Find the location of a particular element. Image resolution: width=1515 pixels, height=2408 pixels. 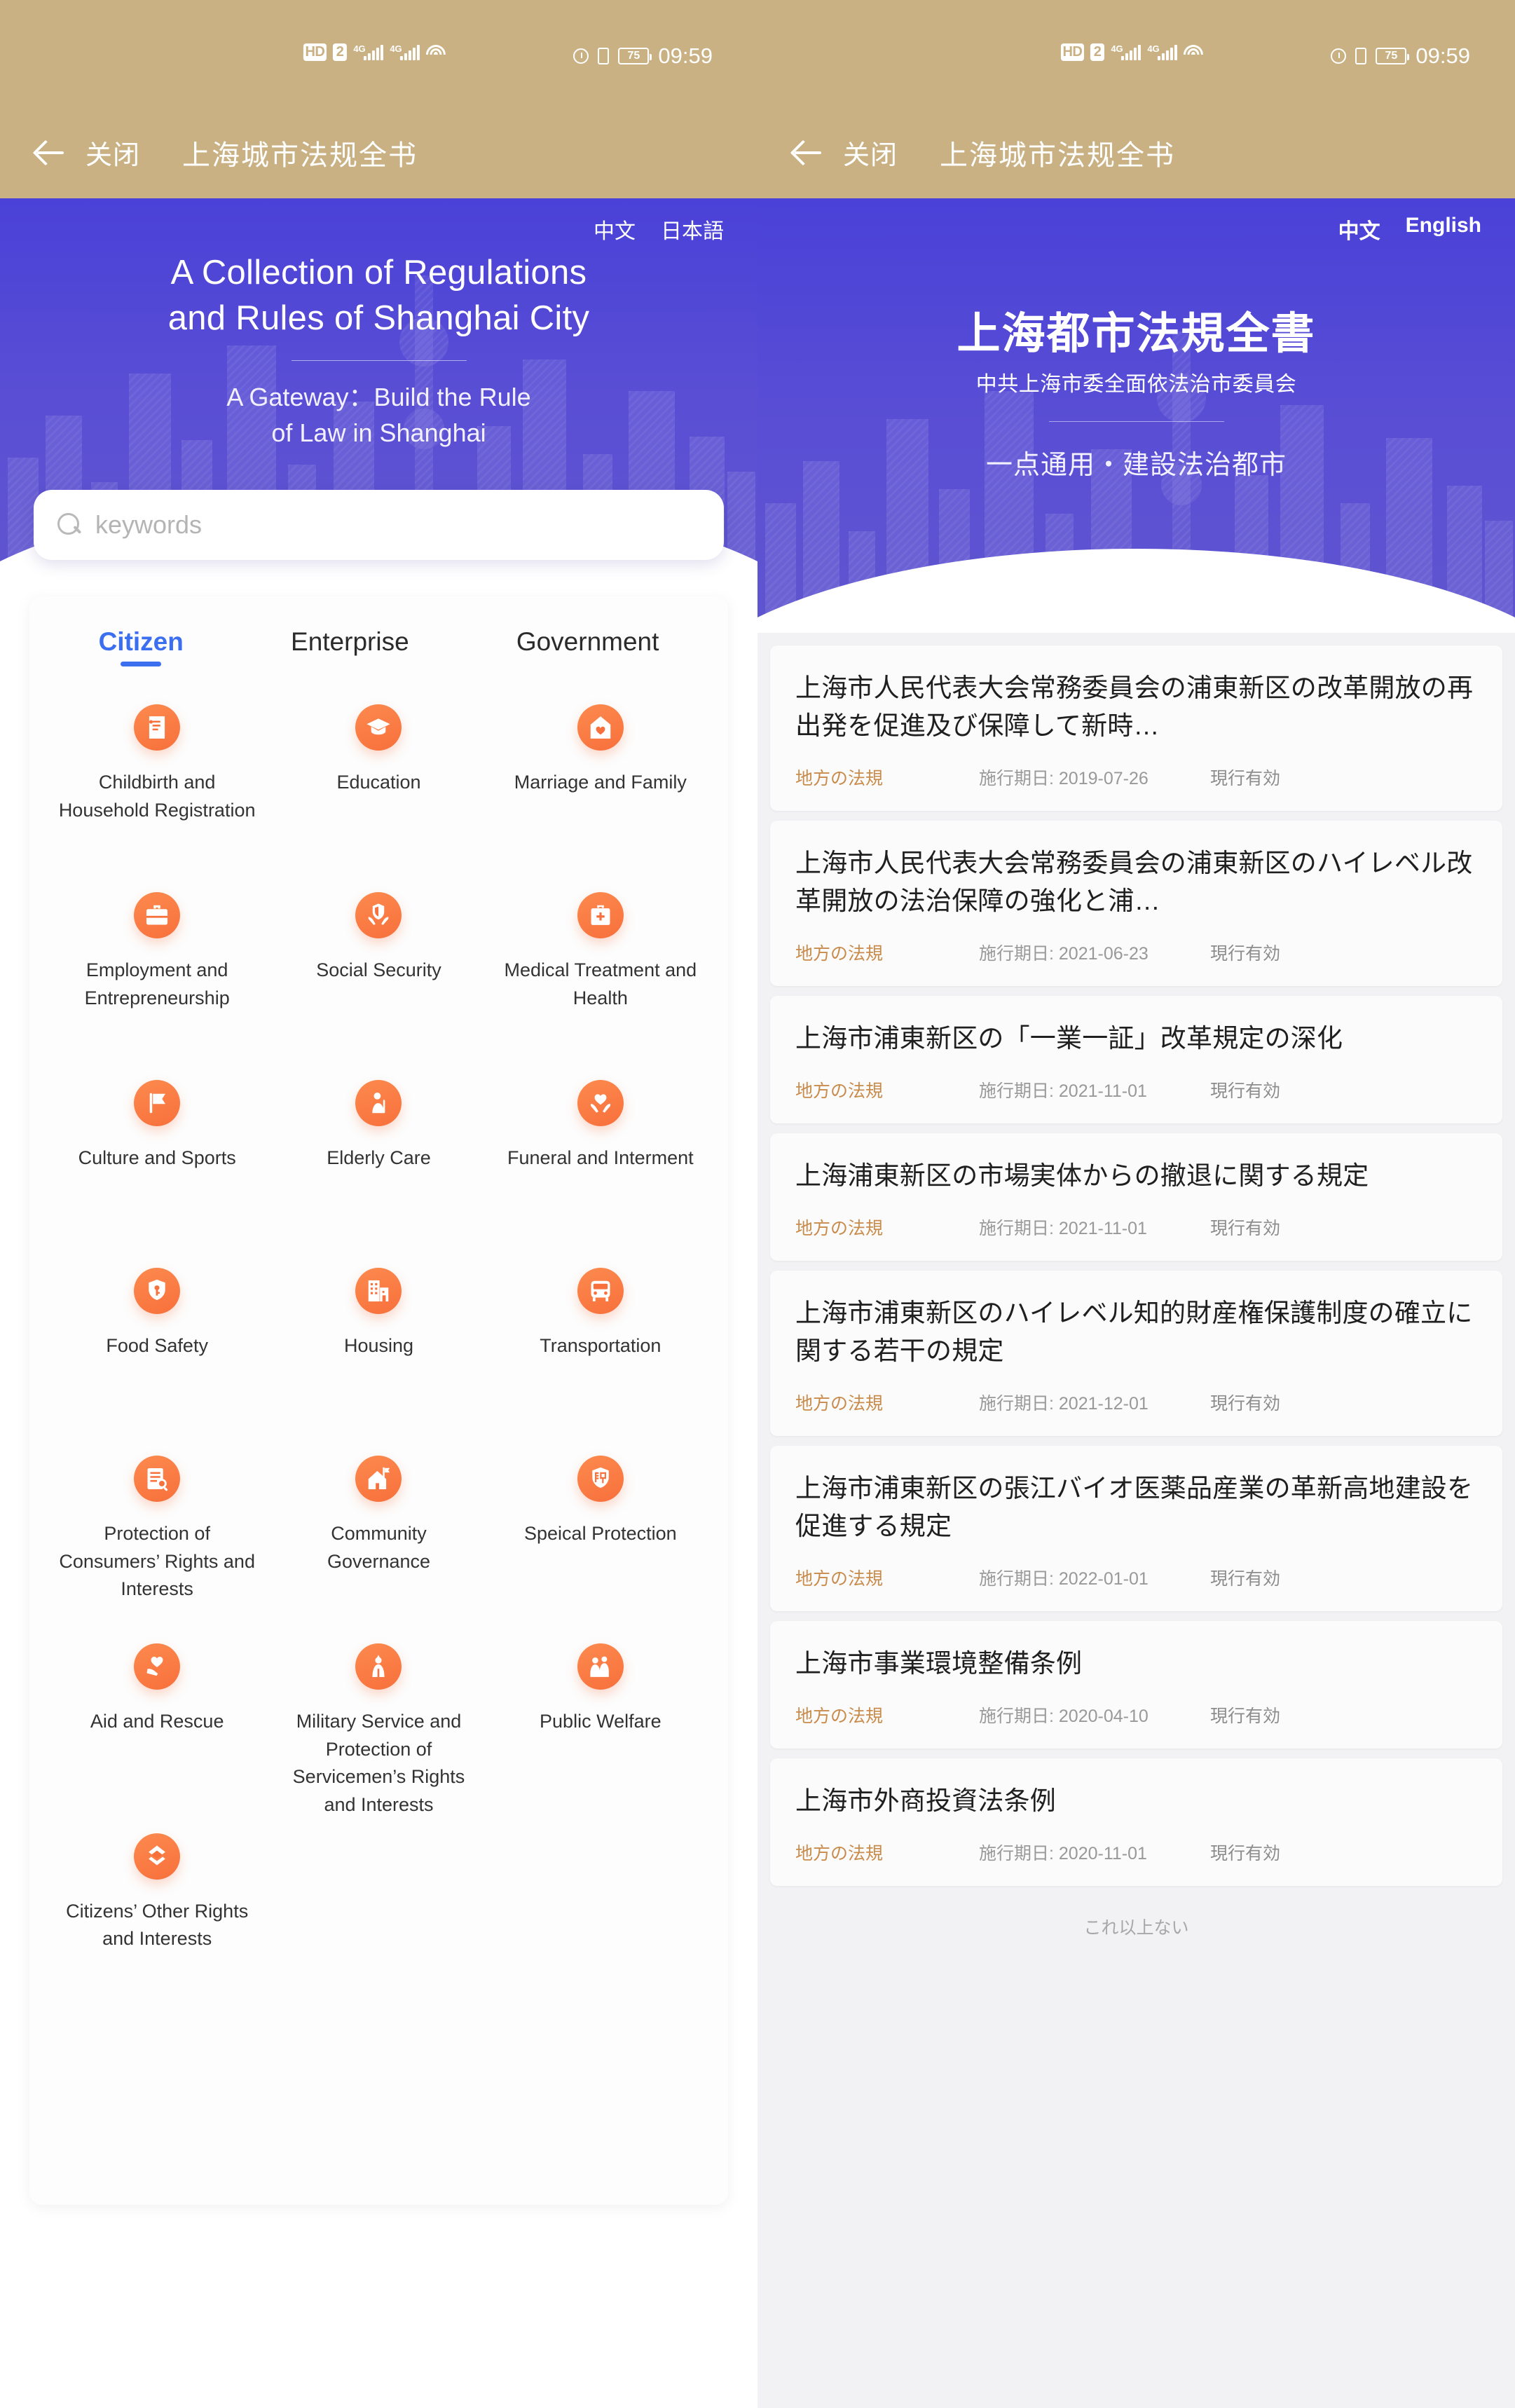

category-item-culture-sports: Culture and Sports is located at coordinates (157, 1160).